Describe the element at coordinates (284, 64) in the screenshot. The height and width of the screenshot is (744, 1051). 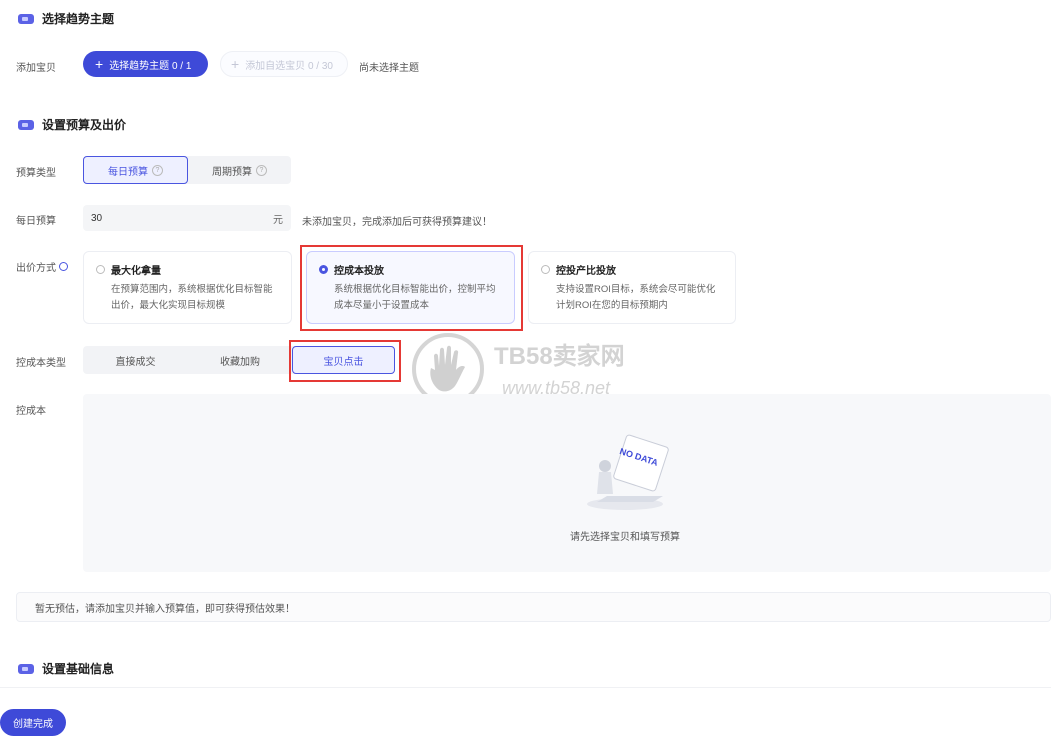
I see `add-custom-item-button: + 添加自选宝贝 0 / 30` at that location.